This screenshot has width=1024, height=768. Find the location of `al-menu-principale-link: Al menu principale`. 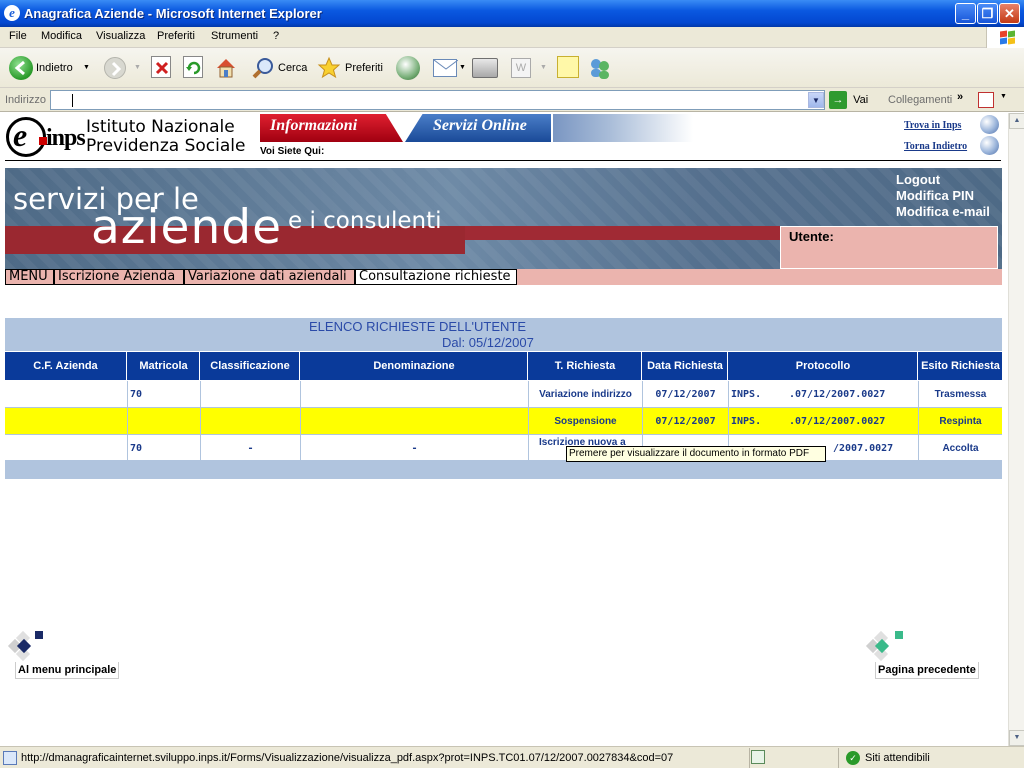

al-menu-principale-link: Al menu principale is located at coordinates (67, 670).